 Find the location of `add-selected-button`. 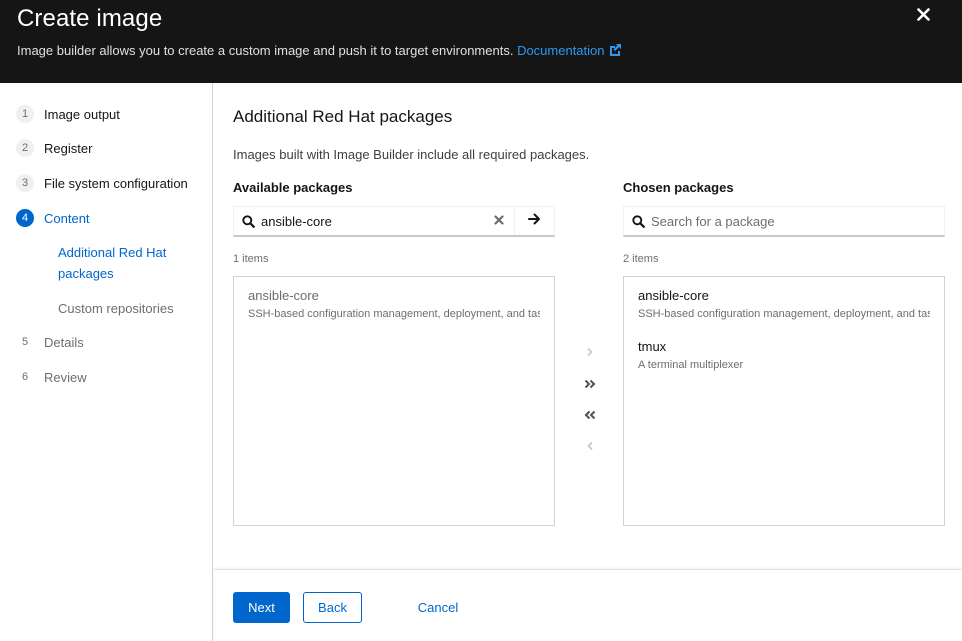

add-selected-button is located at coordinates (590, 353).